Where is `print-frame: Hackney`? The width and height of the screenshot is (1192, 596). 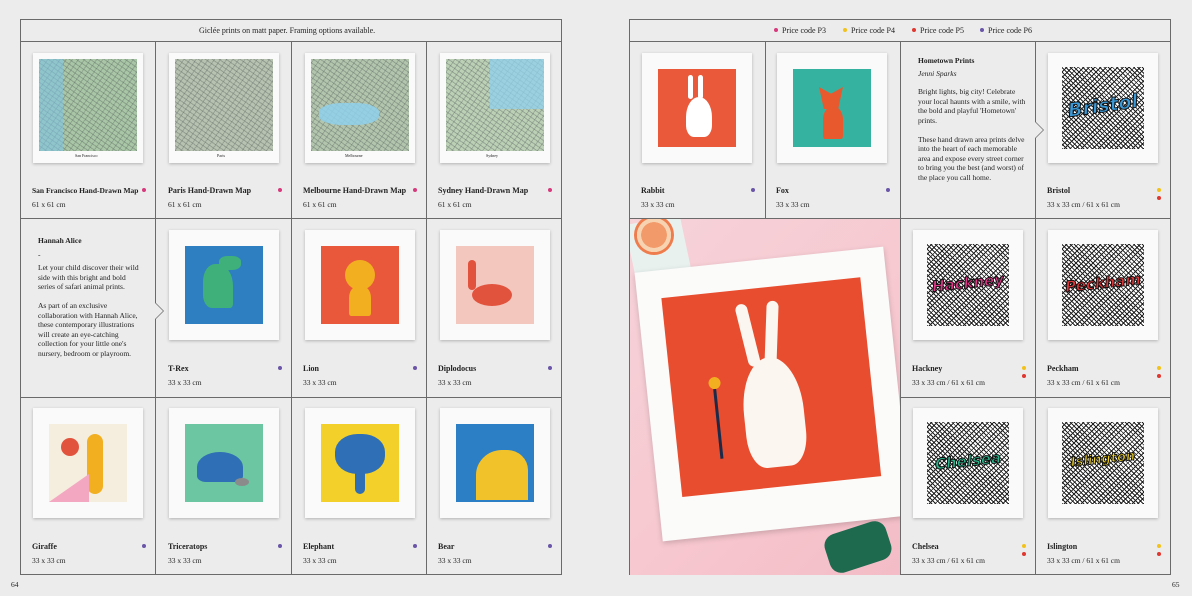 print-frame: Hackney is located at coordinates (968, 285).